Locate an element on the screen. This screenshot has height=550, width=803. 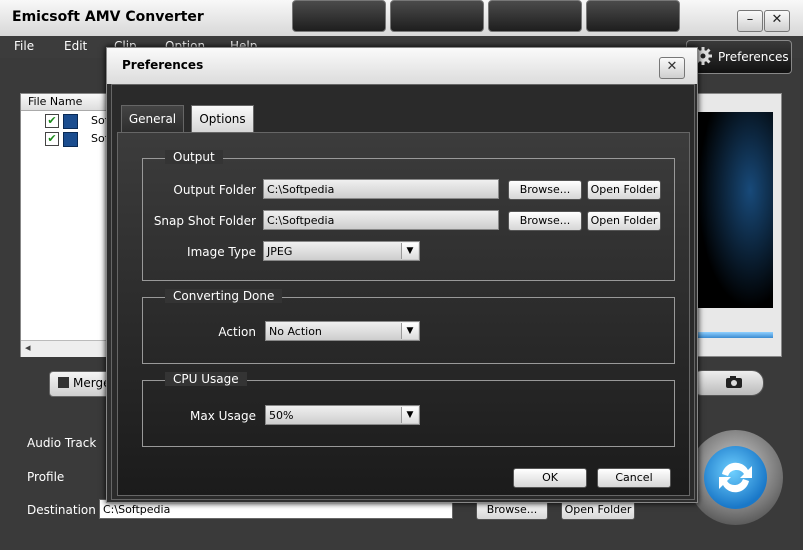
output-folder-input: C:\Softpedia is located at coordinates (381, 189).